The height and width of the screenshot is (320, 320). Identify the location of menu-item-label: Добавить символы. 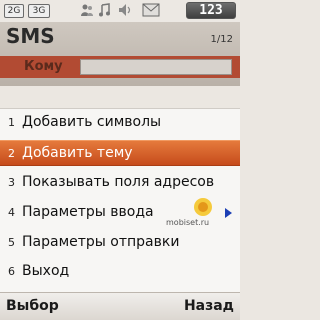
(92, 122).